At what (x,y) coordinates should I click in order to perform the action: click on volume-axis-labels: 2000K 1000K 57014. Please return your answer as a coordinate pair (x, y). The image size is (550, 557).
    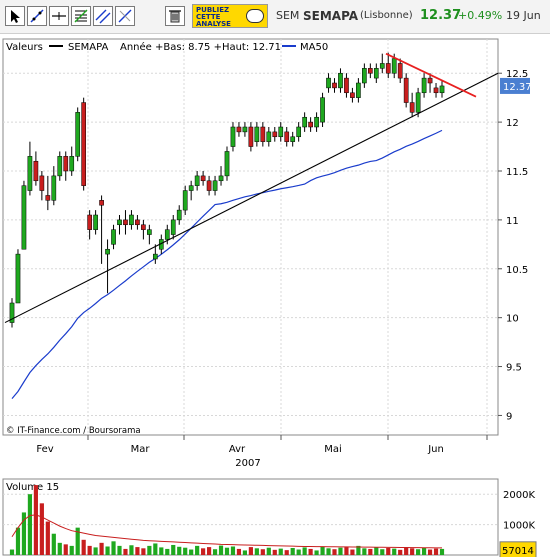
    Looking at the image, I should click on (518, 523).